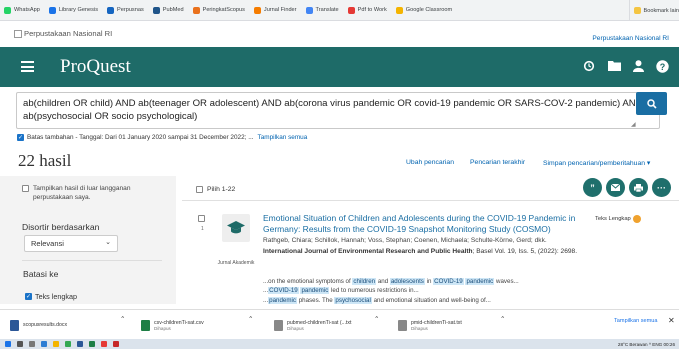  I want to click on recent-searches-link: Pencarian terakhir, so click(497, 162).